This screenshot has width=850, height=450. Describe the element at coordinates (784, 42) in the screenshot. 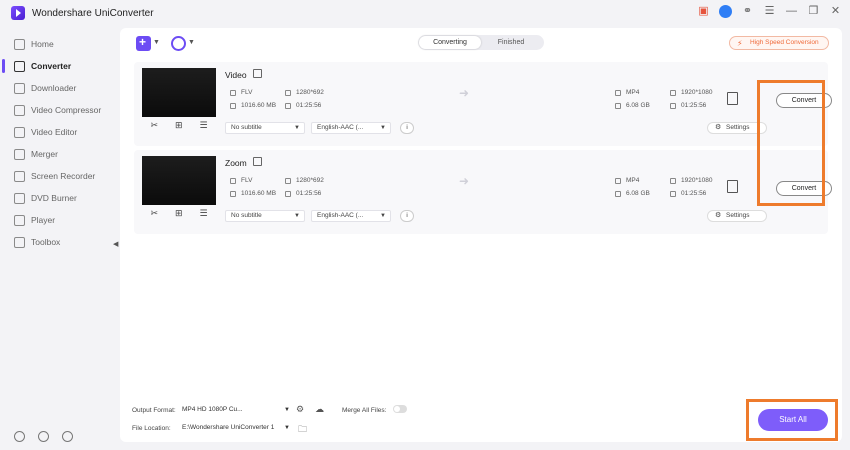

I see `high-speed-label: High Speed Conversion` at that location.